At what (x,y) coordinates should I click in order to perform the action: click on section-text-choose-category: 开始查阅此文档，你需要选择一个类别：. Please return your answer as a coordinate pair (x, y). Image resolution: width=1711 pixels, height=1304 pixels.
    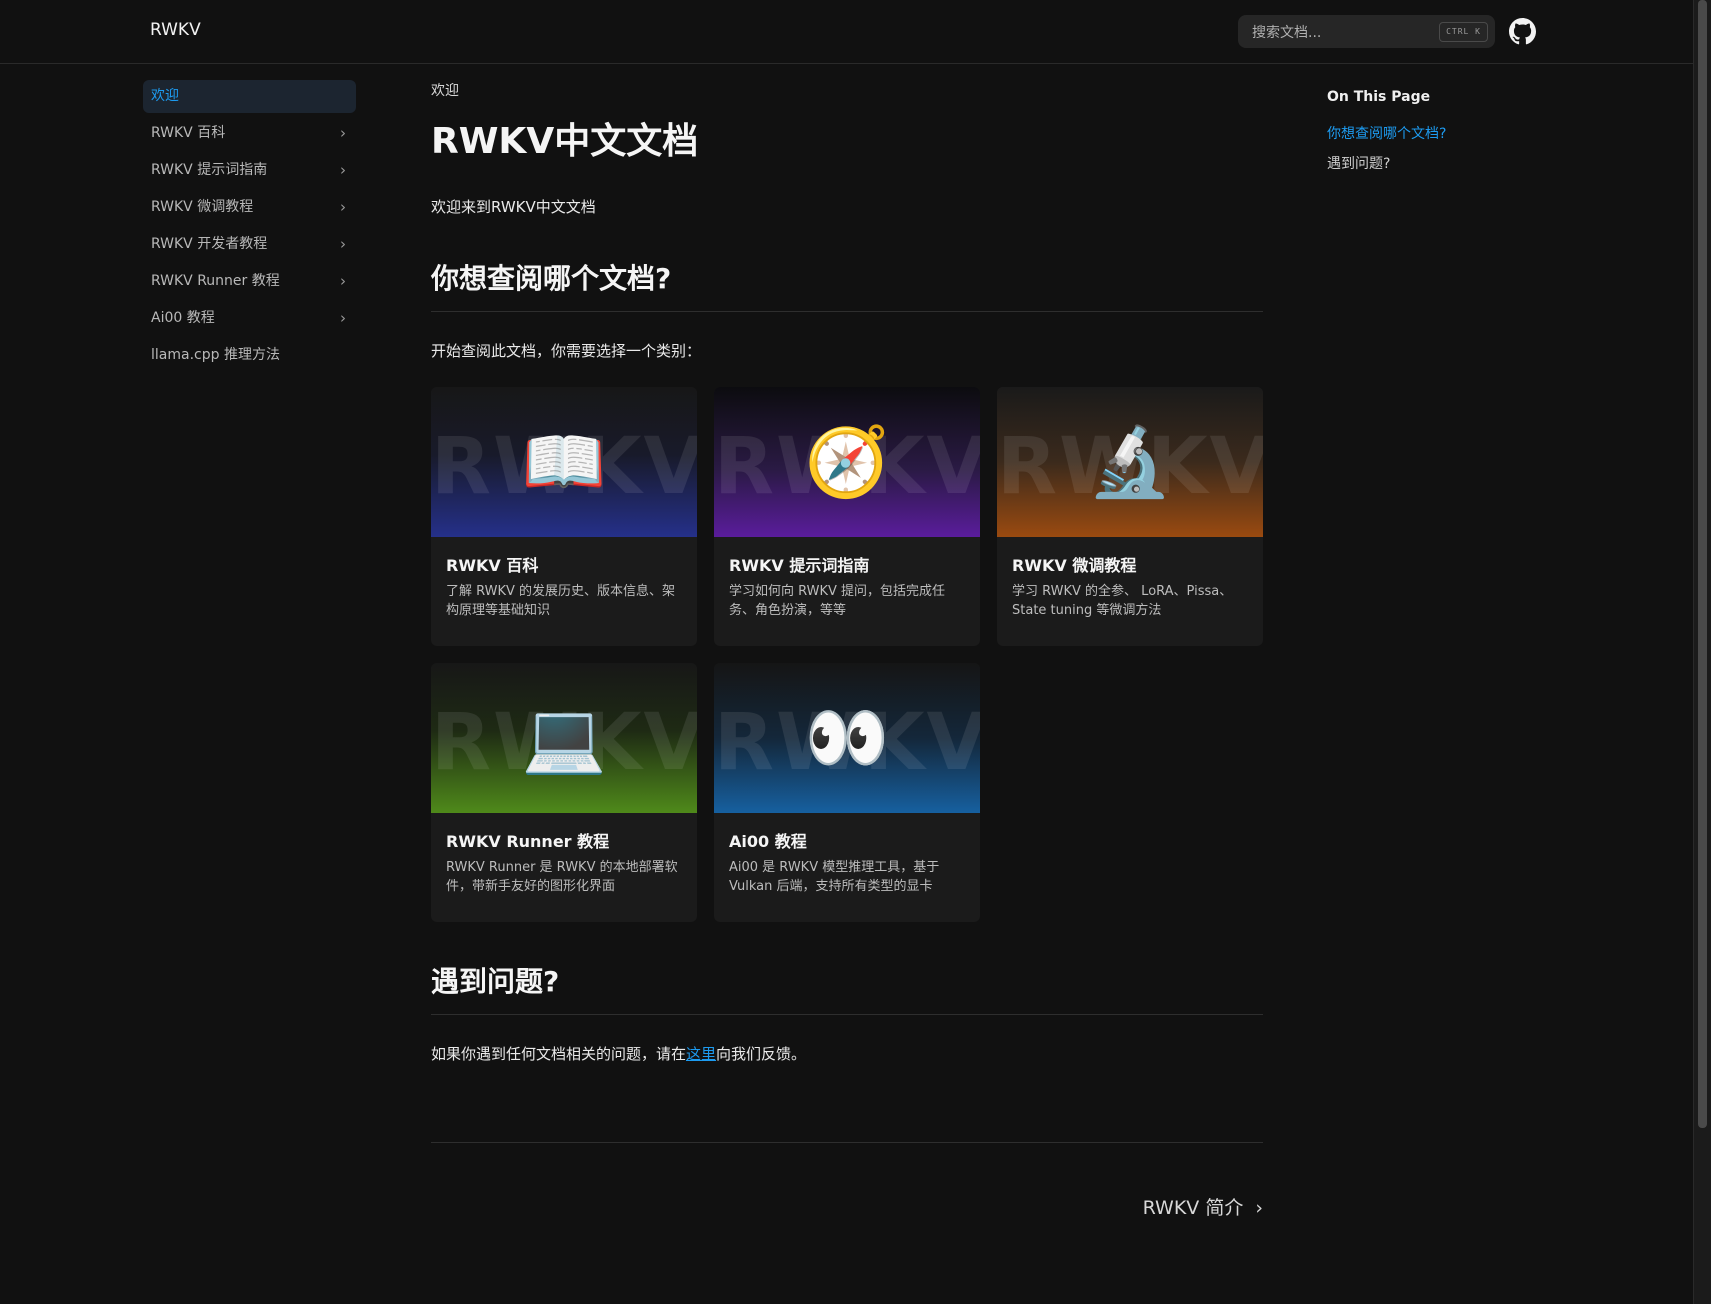
    Looking at the image, I should click on (566, 351).